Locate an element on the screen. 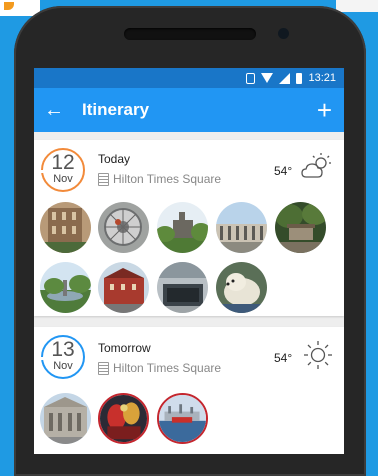  photo-parade is located at coordinates (123, 418).